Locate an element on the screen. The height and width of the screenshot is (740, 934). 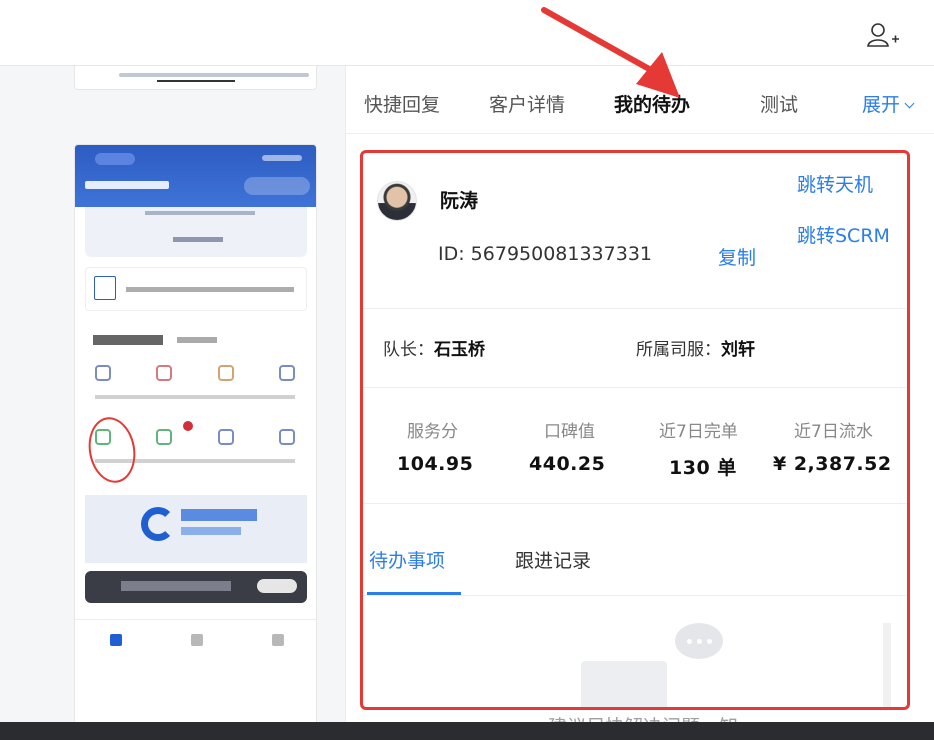
tab-test: 测试 is located at coordinates (779, 103).